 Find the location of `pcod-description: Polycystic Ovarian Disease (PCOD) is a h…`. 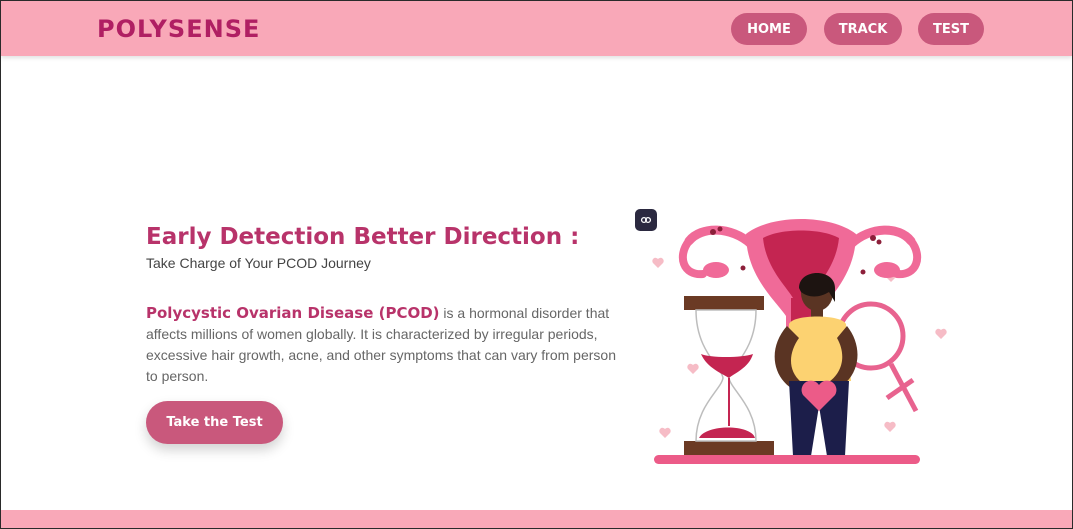

pcod-description: Polycystic Ovarian Disease (PCOD) is a h… is located at coordinates (381, 345).